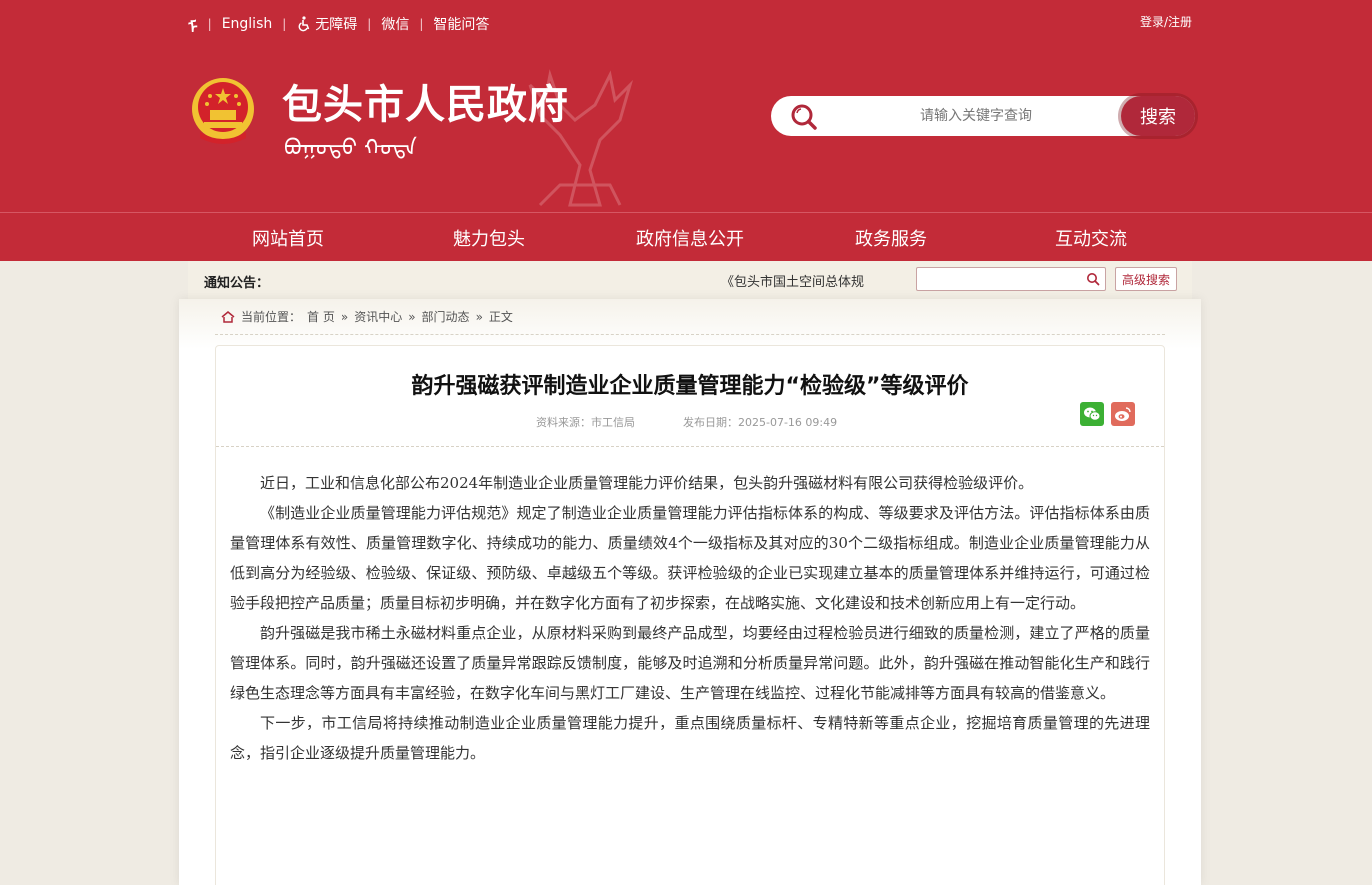 This screenshot has width=1372, height=885. I want to click on notice-search, so click(1011, 279).